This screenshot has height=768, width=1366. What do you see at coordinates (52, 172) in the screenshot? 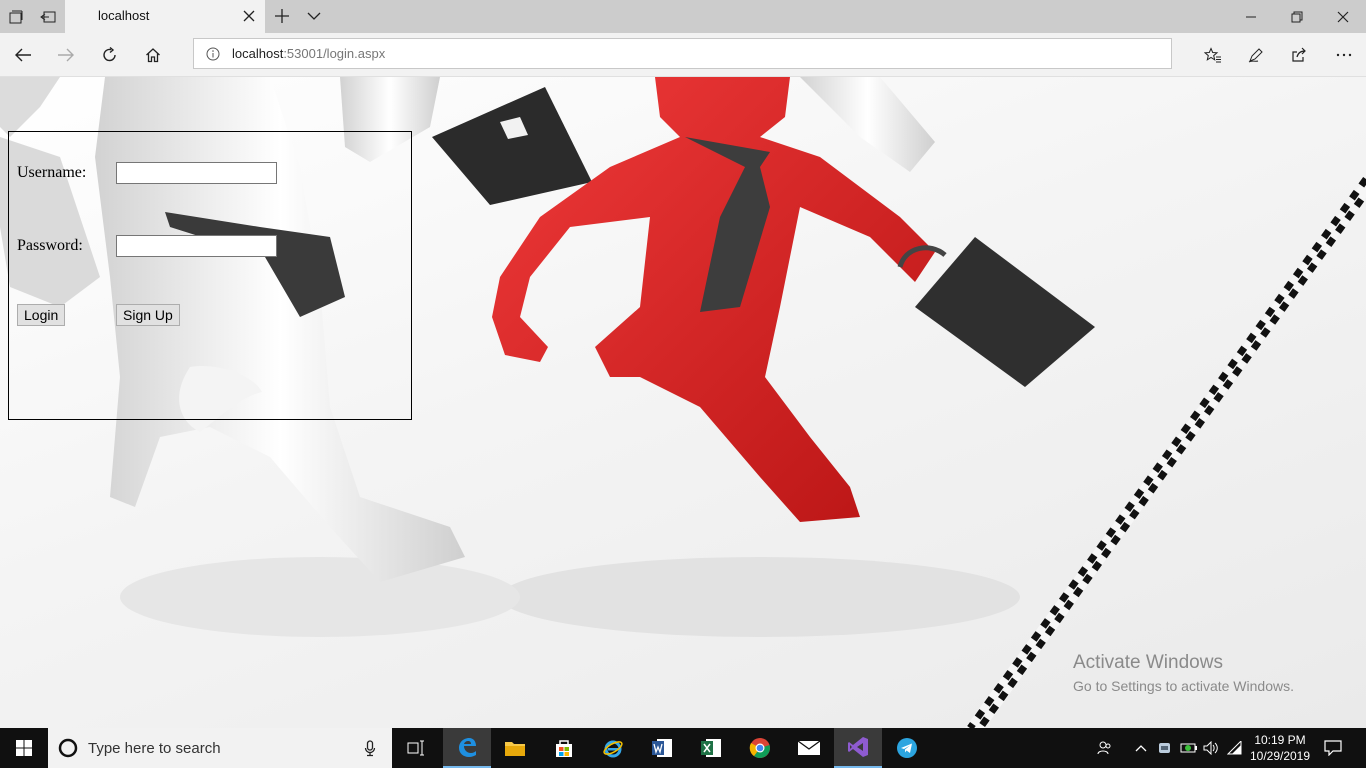
I see `username-label: Username:` at bounding box center [52, 172].